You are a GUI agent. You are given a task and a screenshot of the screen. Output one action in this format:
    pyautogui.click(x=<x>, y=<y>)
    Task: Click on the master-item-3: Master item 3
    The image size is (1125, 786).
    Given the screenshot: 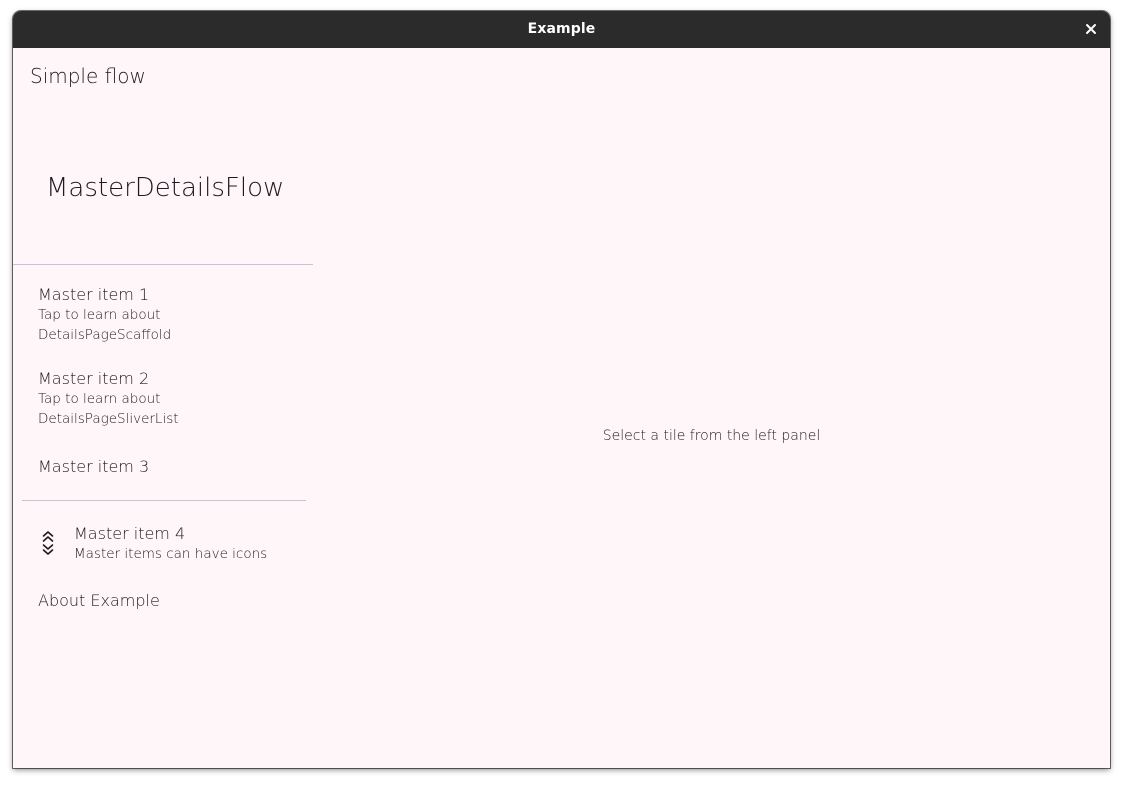 What is the action you would take?
    pyautogui.click(x=163, y=475)
    